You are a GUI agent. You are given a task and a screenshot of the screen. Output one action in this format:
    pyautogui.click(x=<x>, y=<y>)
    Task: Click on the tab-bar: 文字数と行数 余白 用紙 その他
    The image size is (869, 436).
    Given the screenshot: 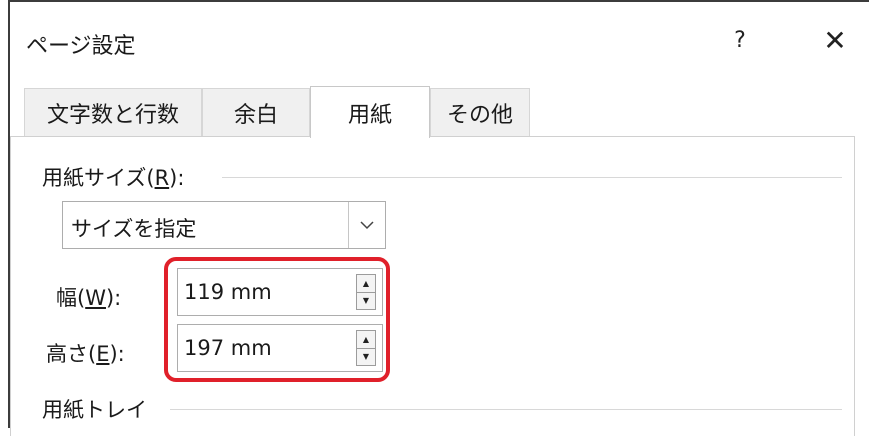 What is the action you would take?
    pyautogui.click(x=439, y=112)
    